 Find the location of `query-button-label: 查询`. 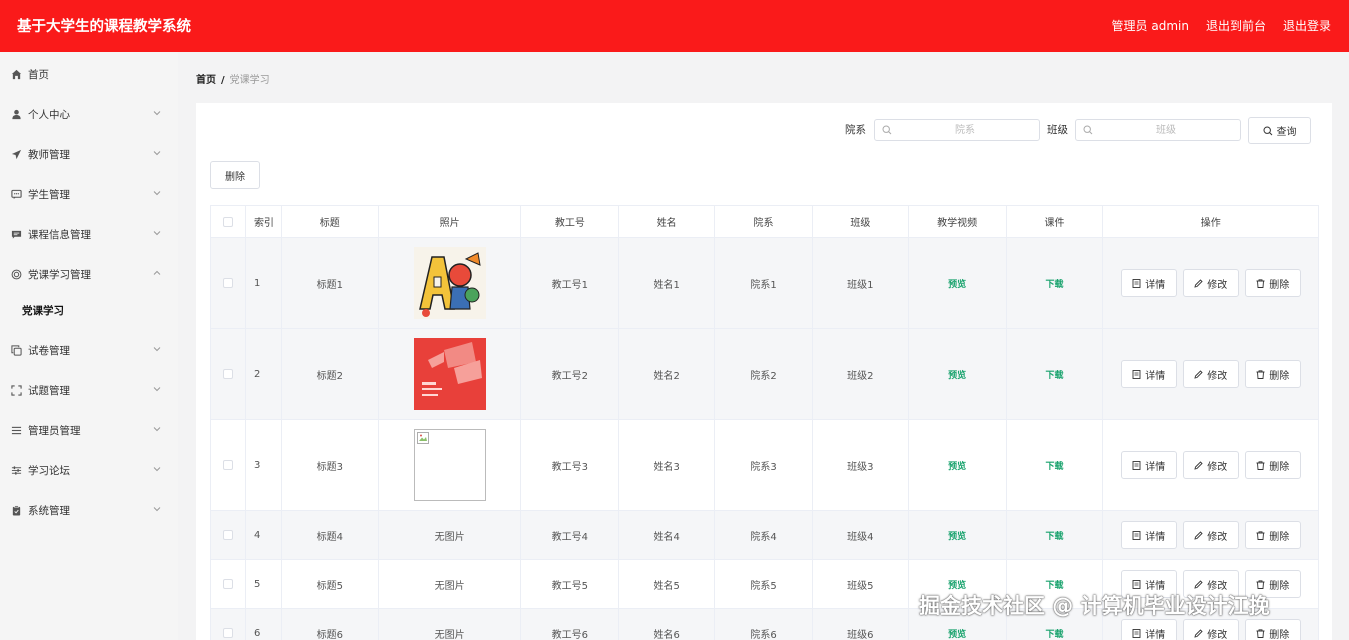

query-button-label: 查询 is located at coordinates (1286, 132).